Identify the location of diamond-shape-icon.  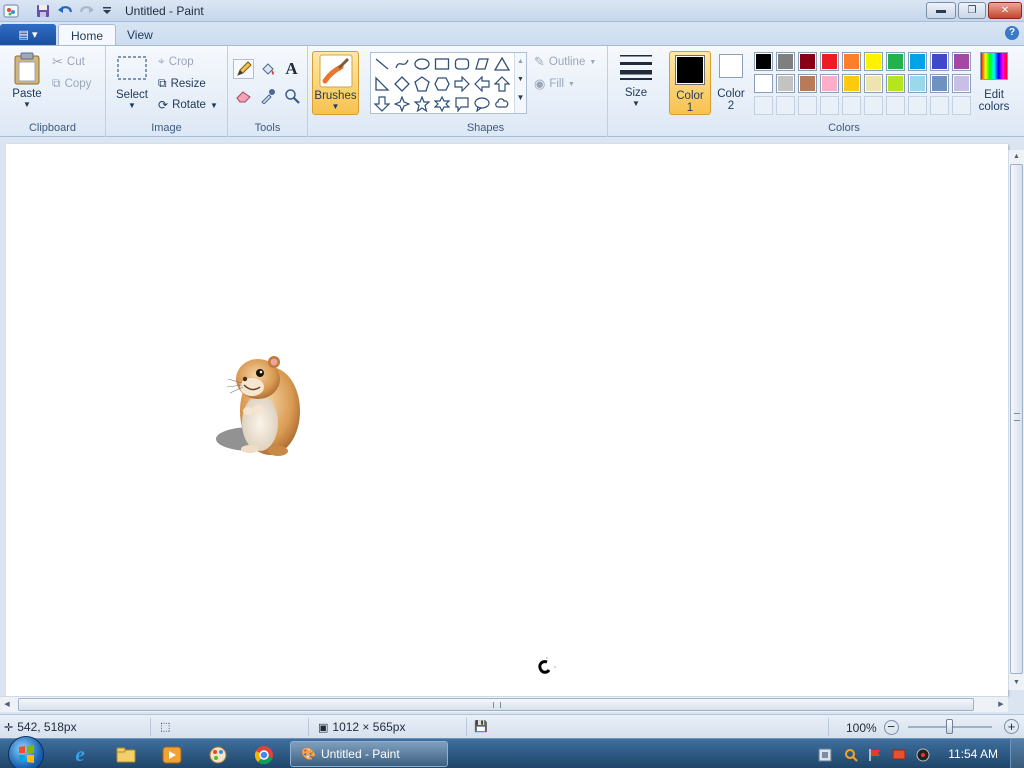
(402, 84).